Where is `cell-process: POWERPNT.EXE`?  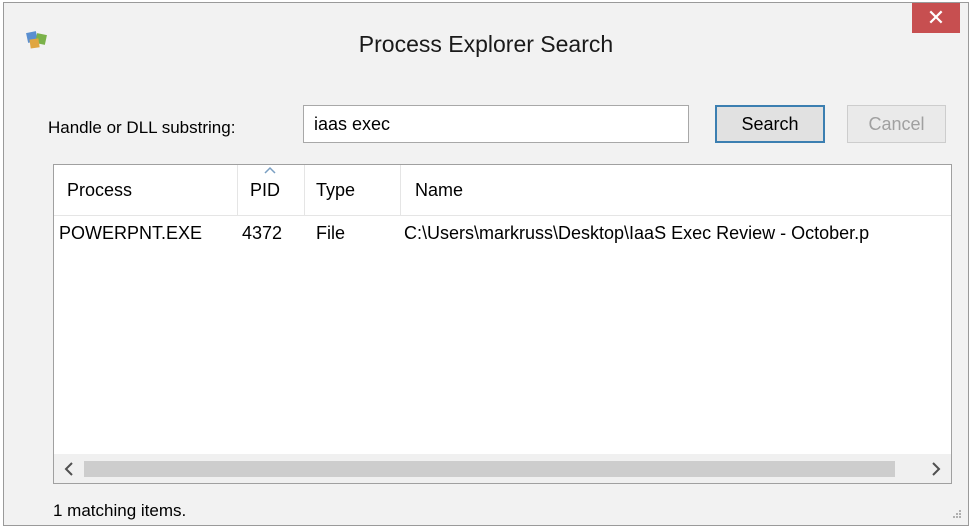
cell-process: POWERPNT.EXE is located at coordinates (131, 233).